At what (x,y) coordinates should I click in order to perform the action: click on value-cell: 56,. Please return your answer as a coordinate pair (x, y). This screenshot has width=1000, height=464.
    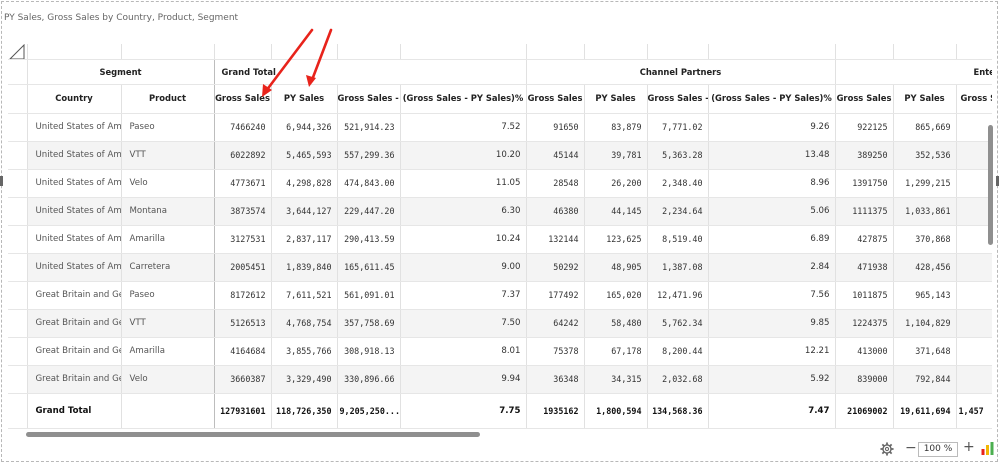
    Looking at the image, I should click on (974, 127).